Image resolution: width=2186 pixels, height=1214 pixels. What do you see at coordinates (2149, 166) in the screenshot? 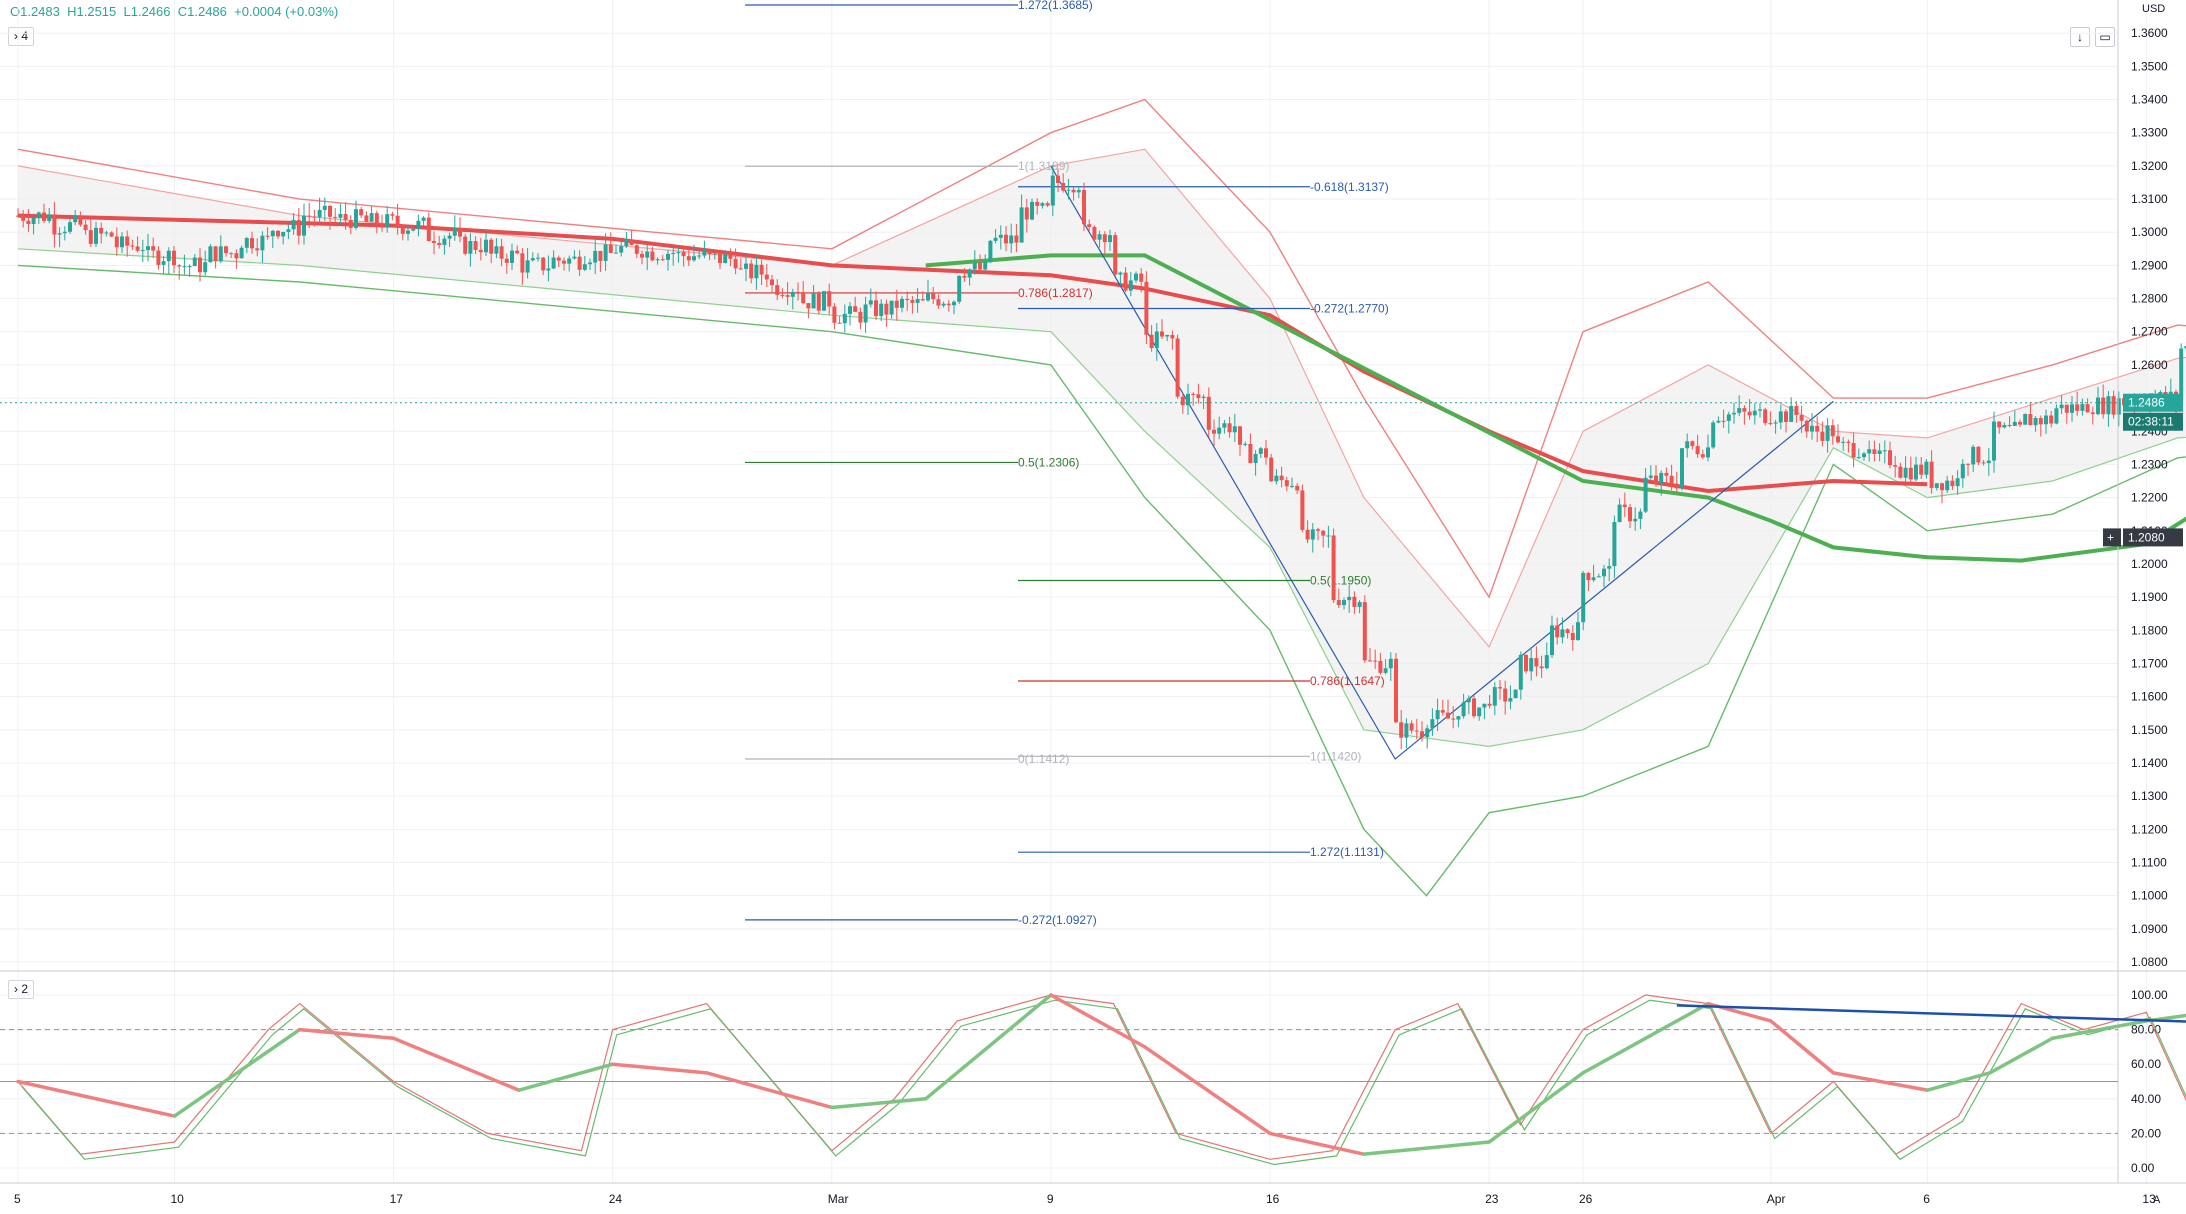
I see `price-tick-label: 1.3200` at bounding box center [2149, 166].